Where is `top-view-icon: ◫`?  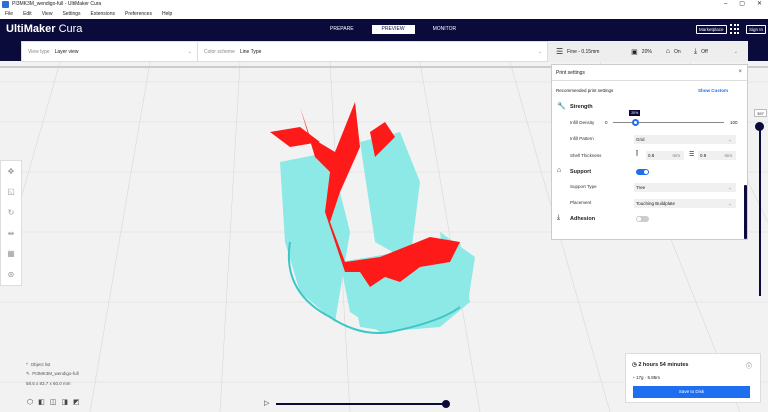
top-view-icon: ◫ is located at coordinates (53, 402).